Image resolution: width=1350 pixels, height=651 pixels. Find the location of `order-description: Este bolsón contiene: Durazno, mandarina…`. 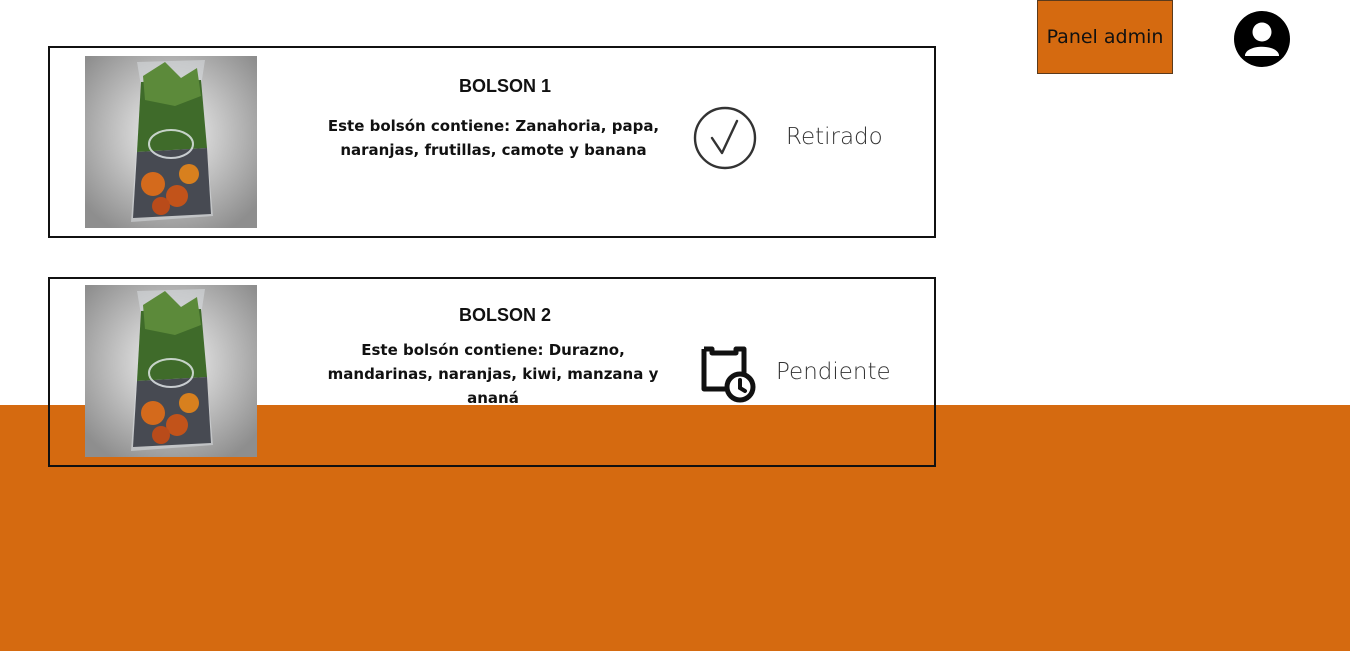

order-description: Este bolsón contiene: Durazno, mandarina… is located at coordinates (493, 374).